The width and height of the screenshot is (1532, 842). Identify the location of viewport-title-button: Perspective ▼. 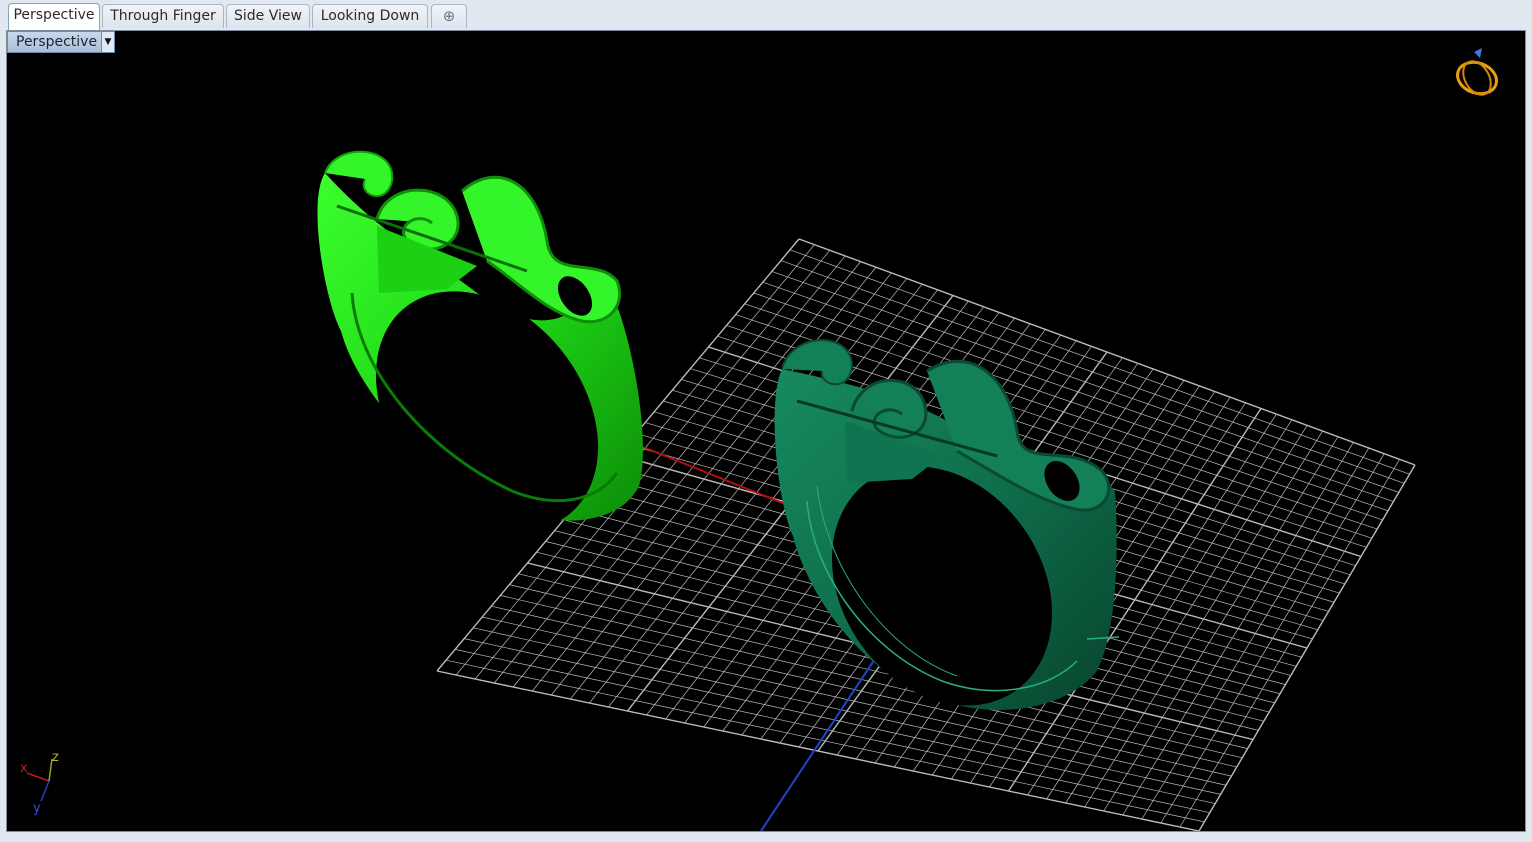
(61, 42).